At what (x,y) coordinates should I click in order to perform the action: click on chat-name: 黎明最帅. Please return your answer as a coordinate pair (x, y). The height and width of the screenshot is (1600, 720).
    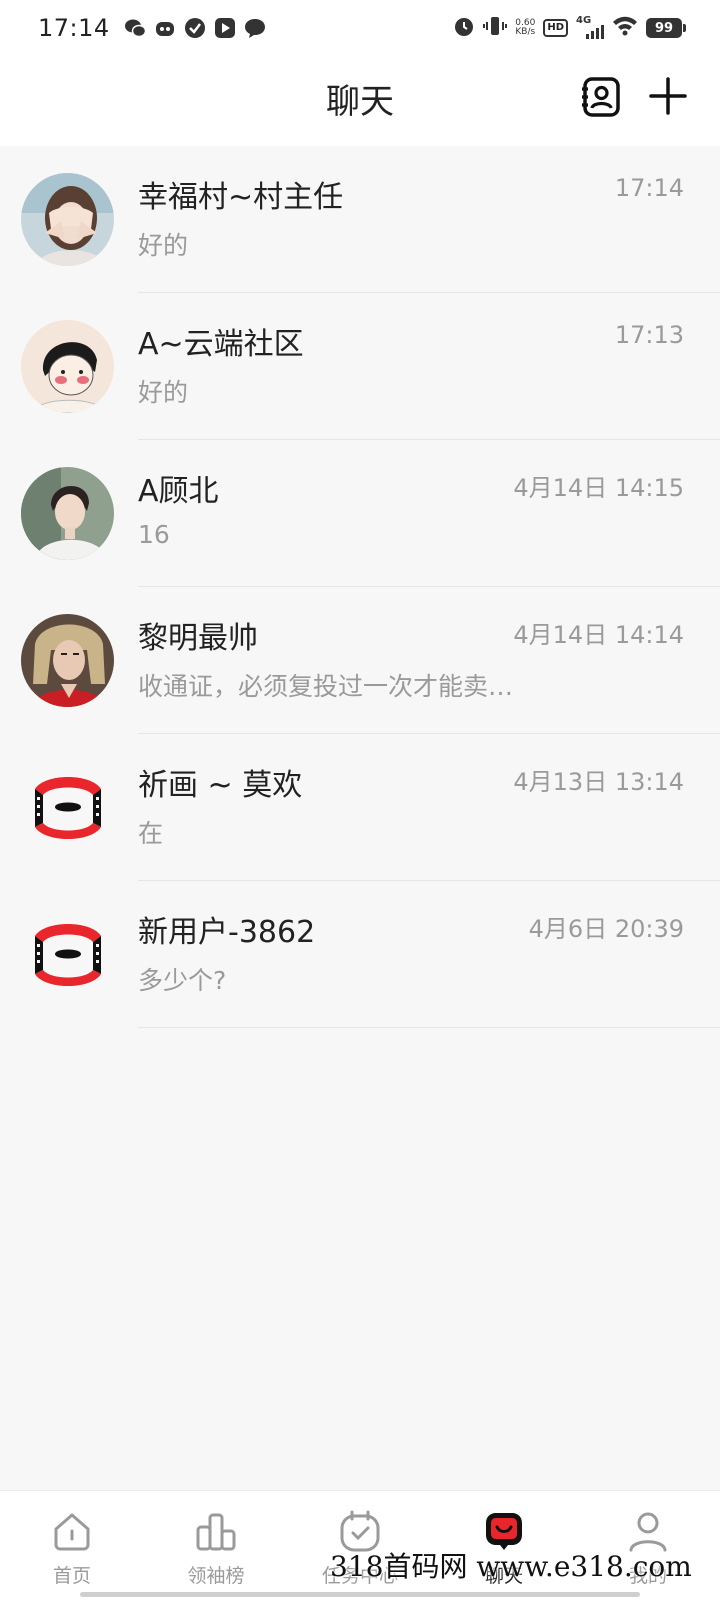
    Looking at the image, I should click on (198, 638).